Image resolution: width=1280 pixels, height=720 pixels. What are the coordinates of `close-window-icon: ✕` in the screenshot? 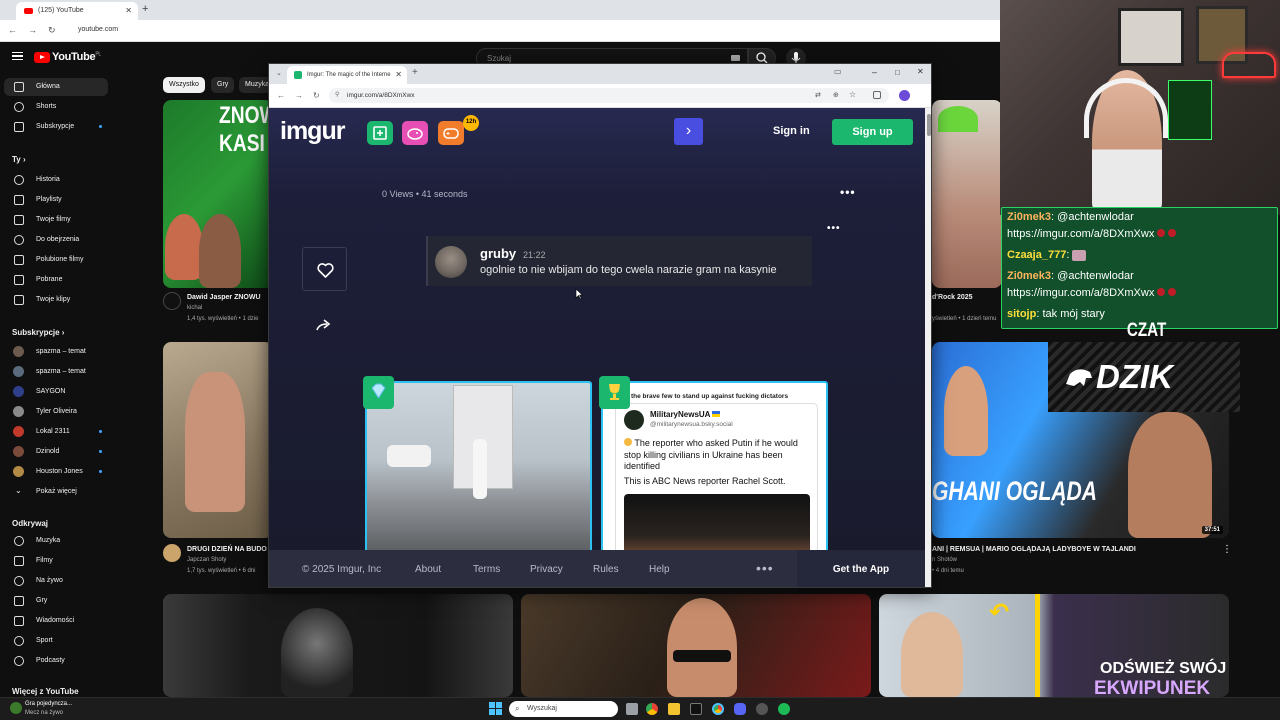 It's located at (920, 71).